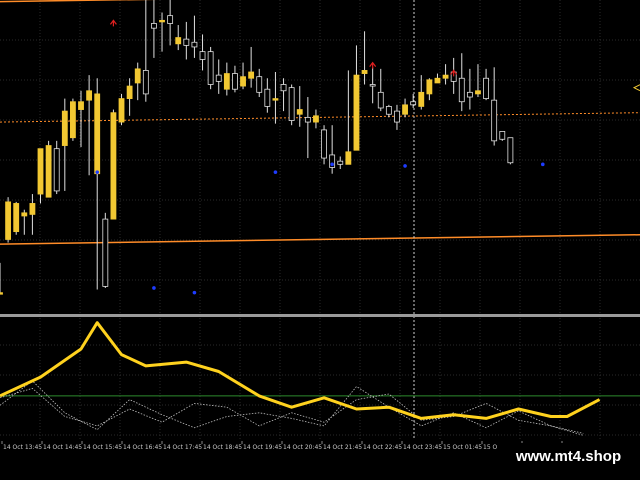  I want to click on time-axis-label: 14 Oct 23:45, so click(422, 447).